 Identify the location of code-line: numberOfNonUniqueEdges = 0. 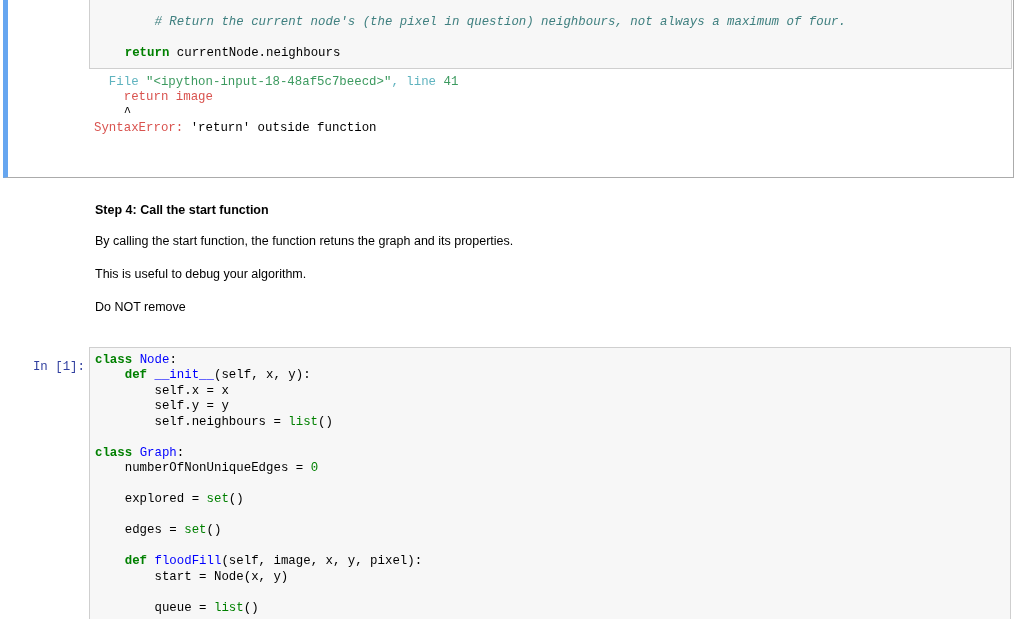
(221, 469).